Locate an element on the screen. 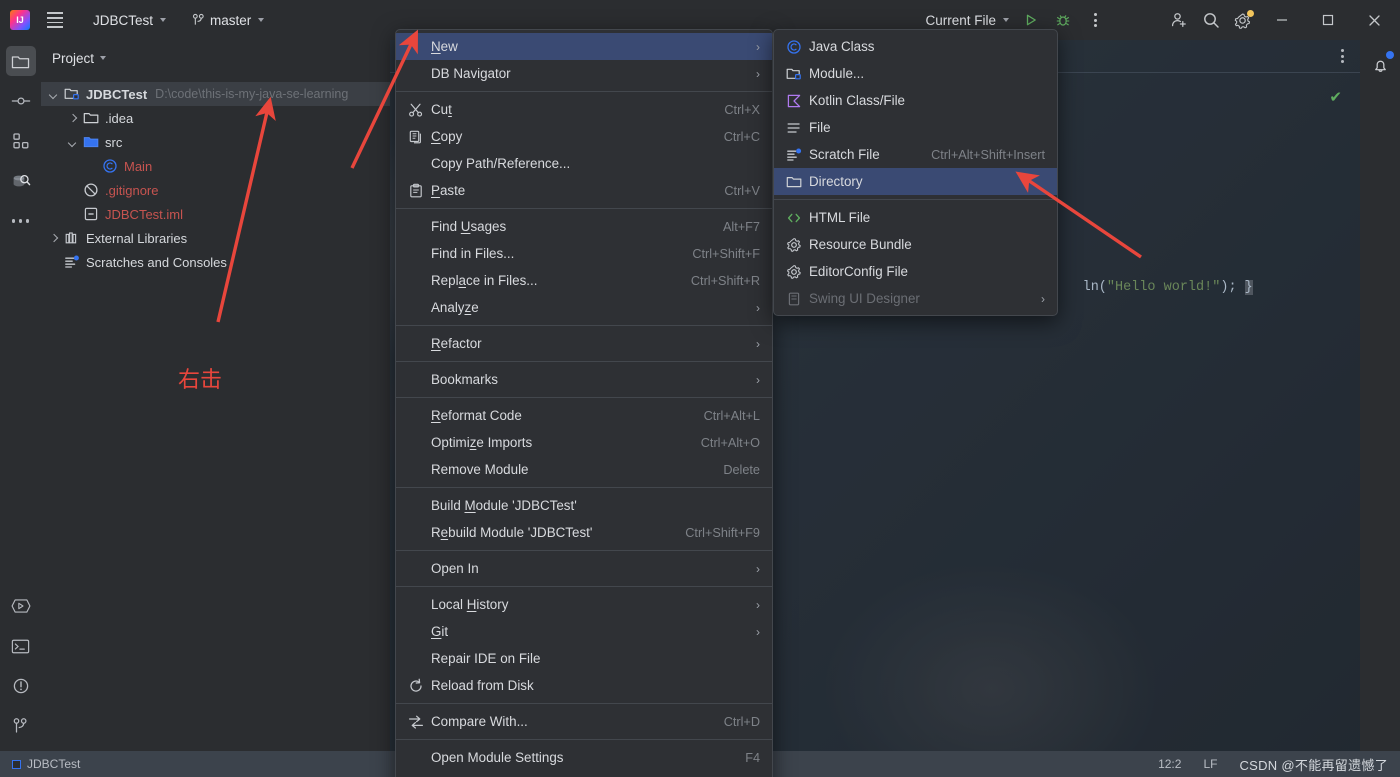 This screenshot has height=777, width=1400. chevron-down-icon is located at coordinates (103, 58).